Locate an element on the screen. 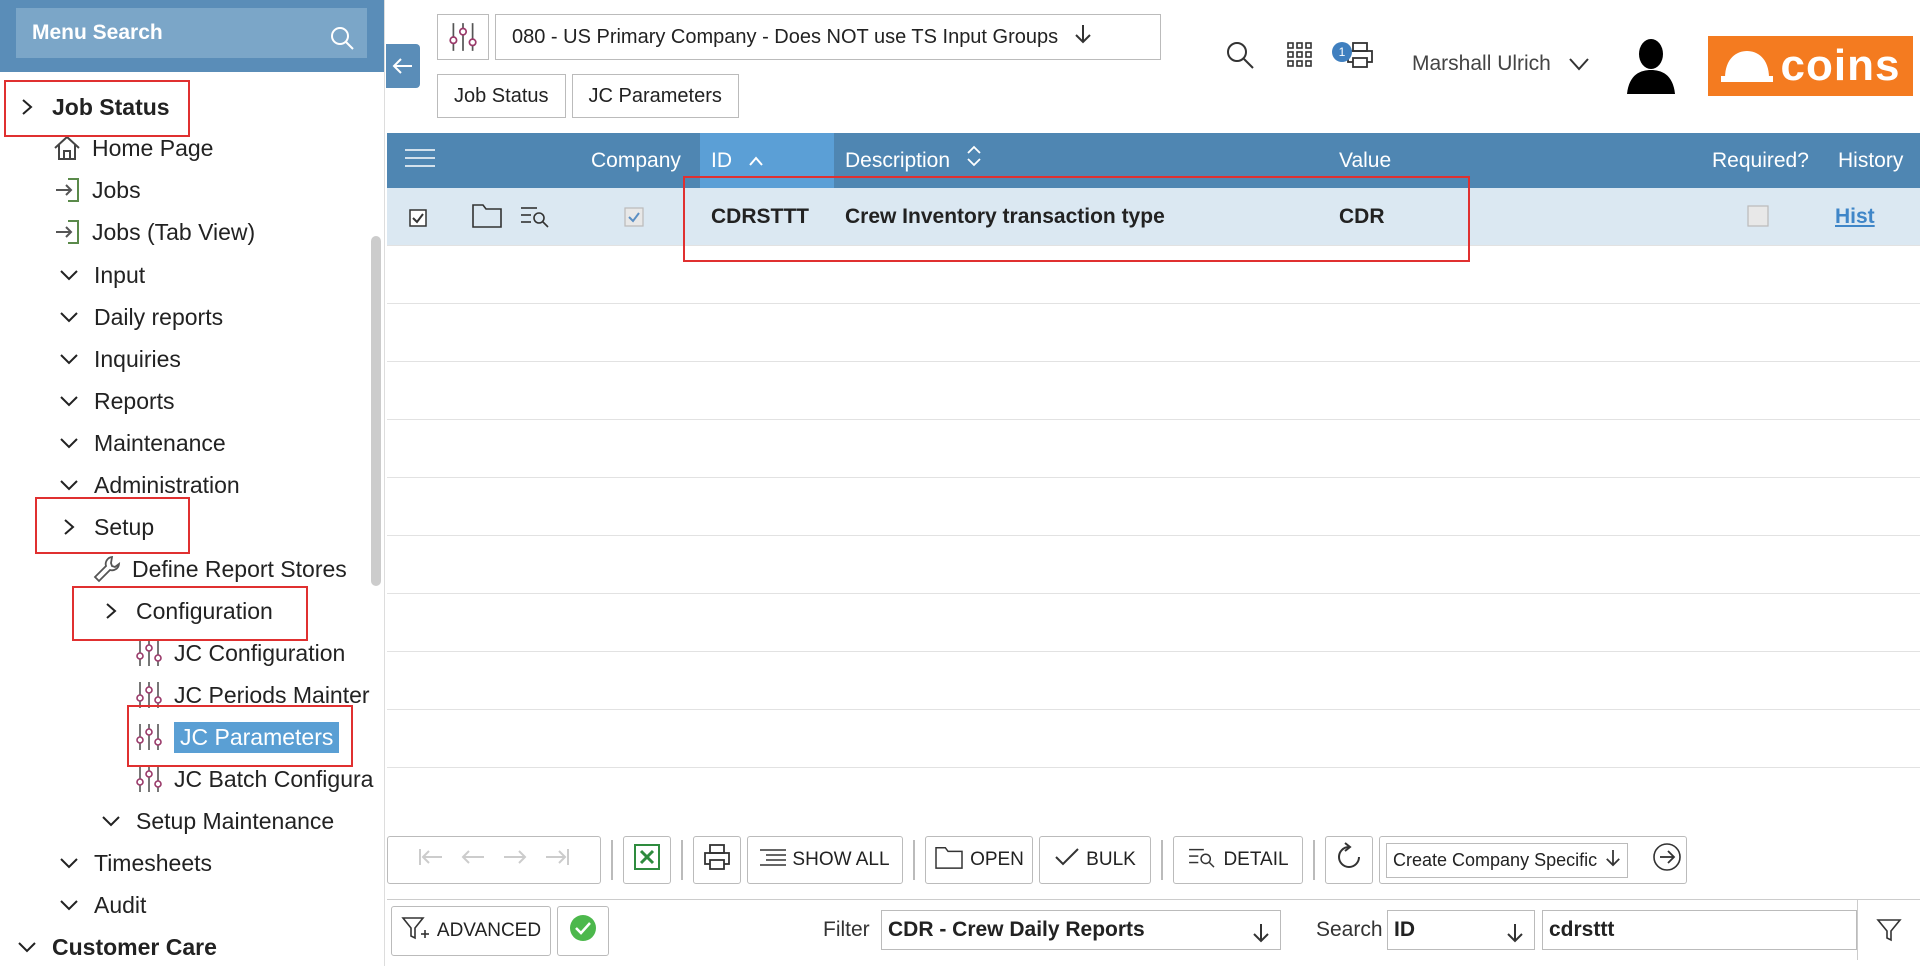 Image resolution: width=1920 pixels, height=966 pixels. sidebar-item-jc-periods-maintenance: JC Periods Mainter is located at coordinates (252, 695).